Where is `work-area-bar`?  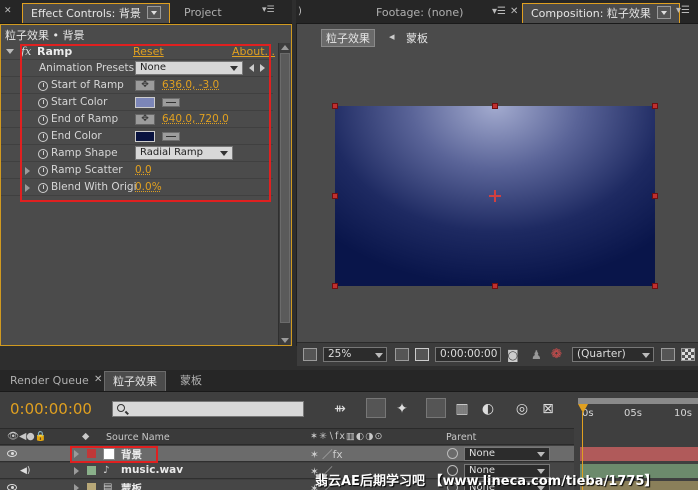
work-area-bar is located at coordinates (638, 401).